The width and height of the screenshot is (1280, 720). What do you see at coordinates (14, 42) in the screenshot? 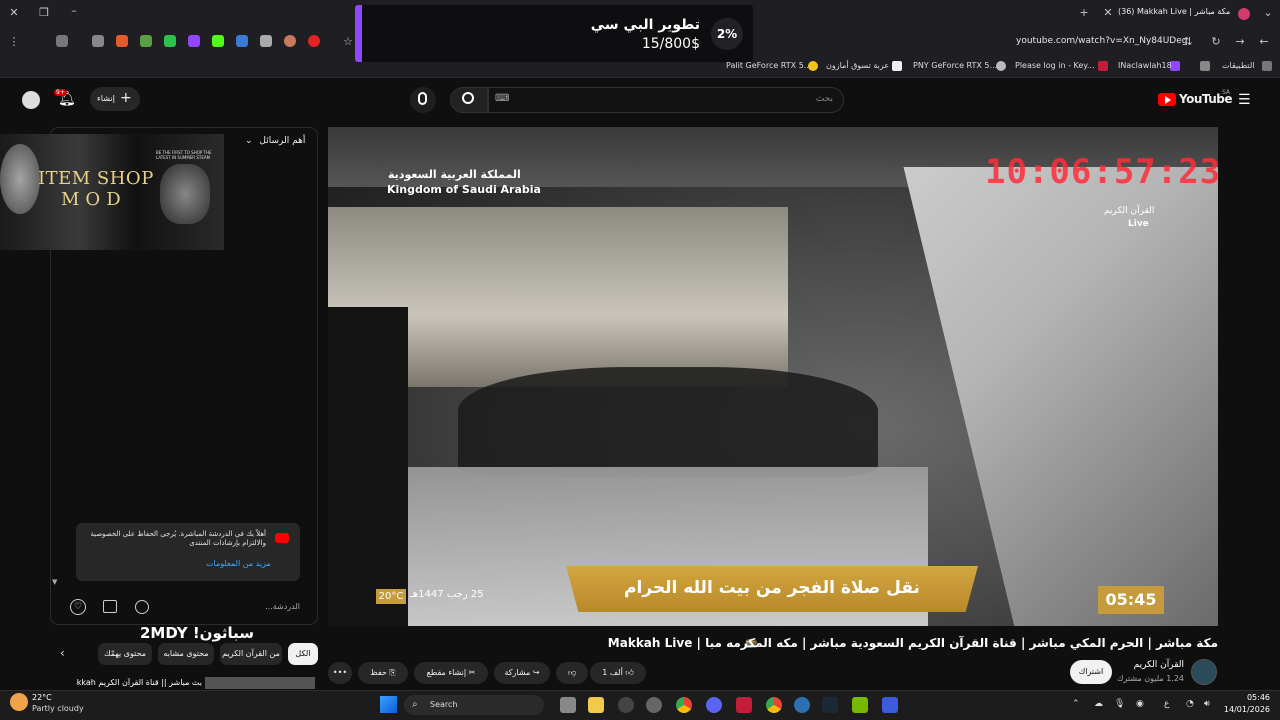
I see `menu-dots-icon: ⋮` at bounding box center [14, 42].